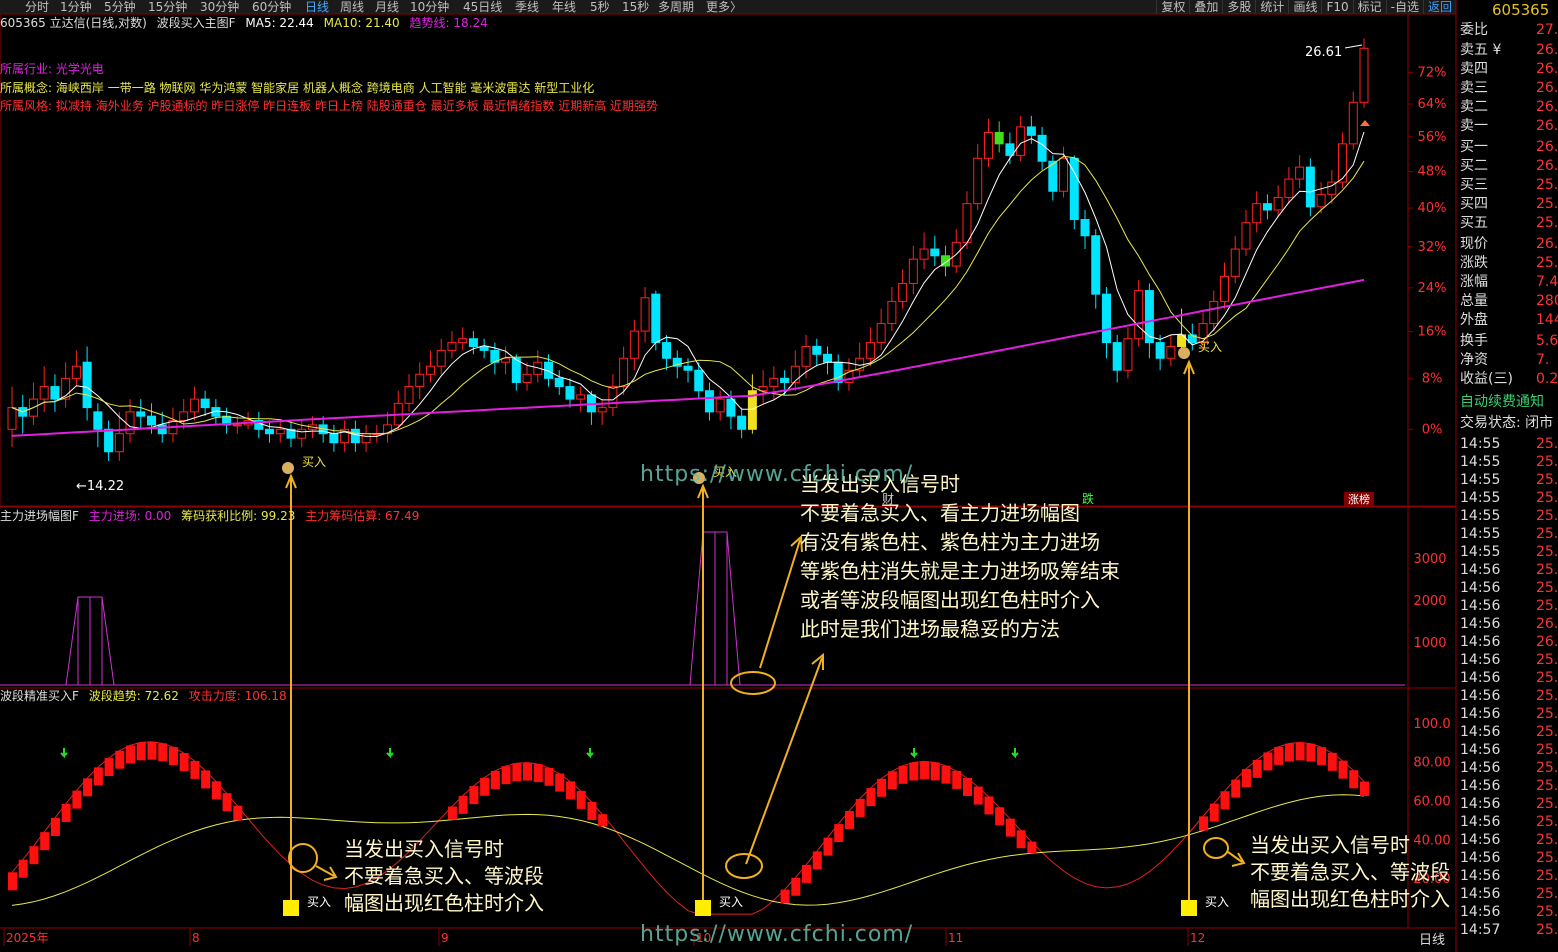 Image resolution: width=1558 pixels, height=952 pixels. What do you see at coordinates (1432, 208) in the screenshot?
I see `price-axis-label: 40%` at bounding box center [1432, 208].